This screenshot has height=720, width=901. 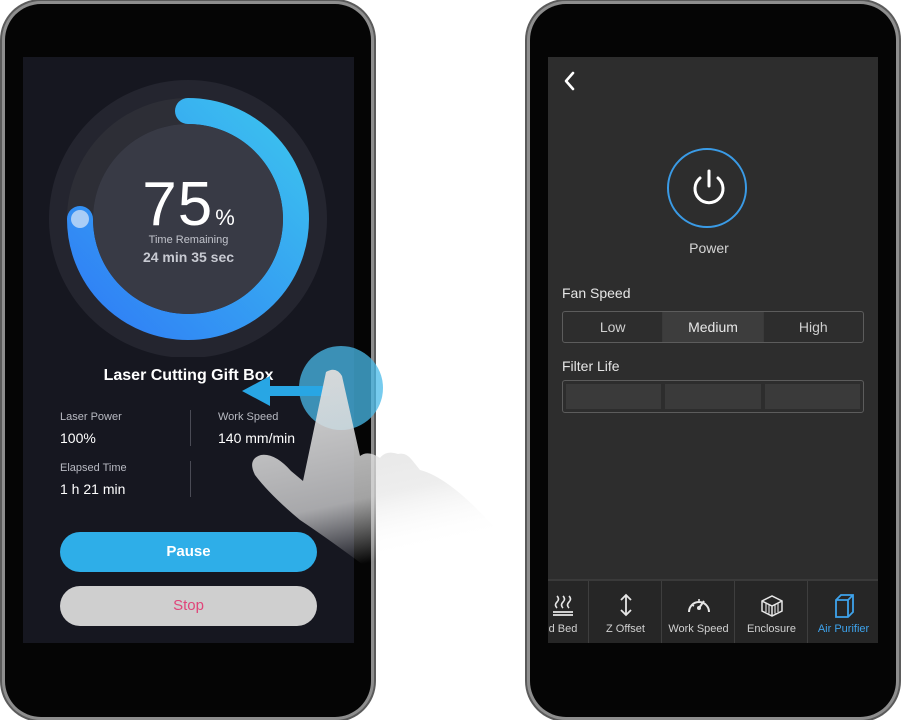 I want to click on fan-speed-high: High, so click(x=812, y=327).